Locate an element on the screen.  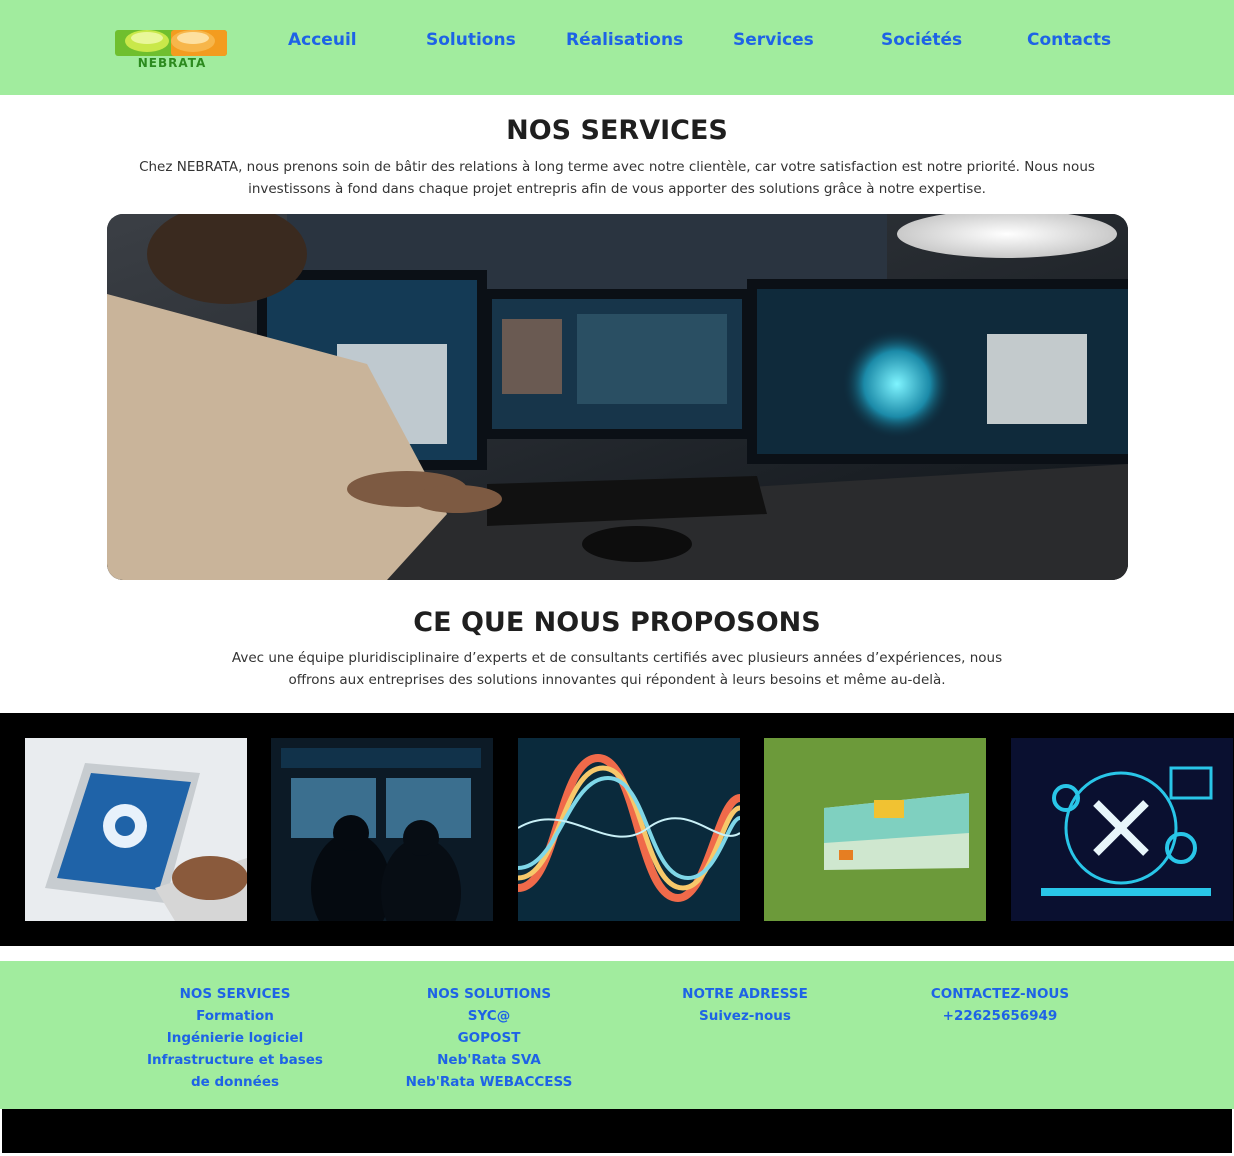
footer-link-ingenierie: Ingénierie logiciel is located at coordinates (235, 1038).